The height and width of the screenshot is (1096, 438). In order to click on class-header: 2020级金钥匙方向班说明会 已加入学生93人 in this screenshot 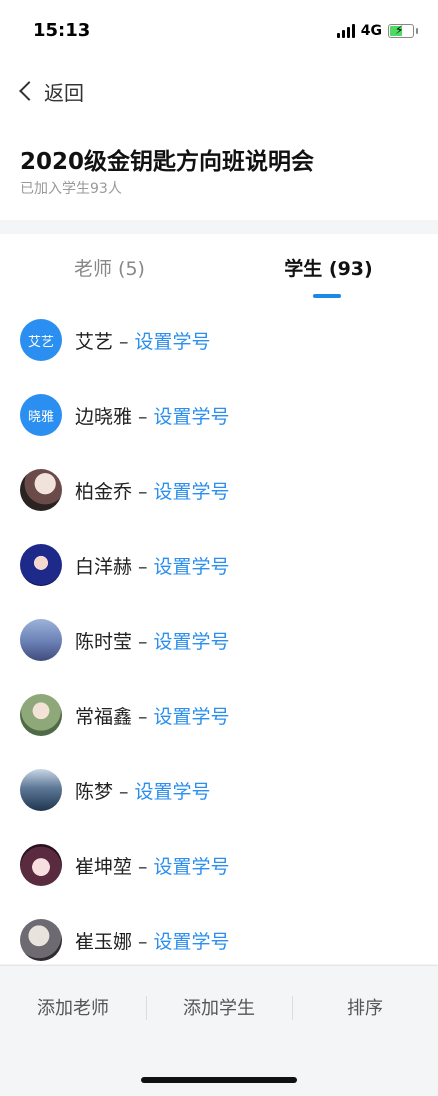, I will do `click(219, 170)`.